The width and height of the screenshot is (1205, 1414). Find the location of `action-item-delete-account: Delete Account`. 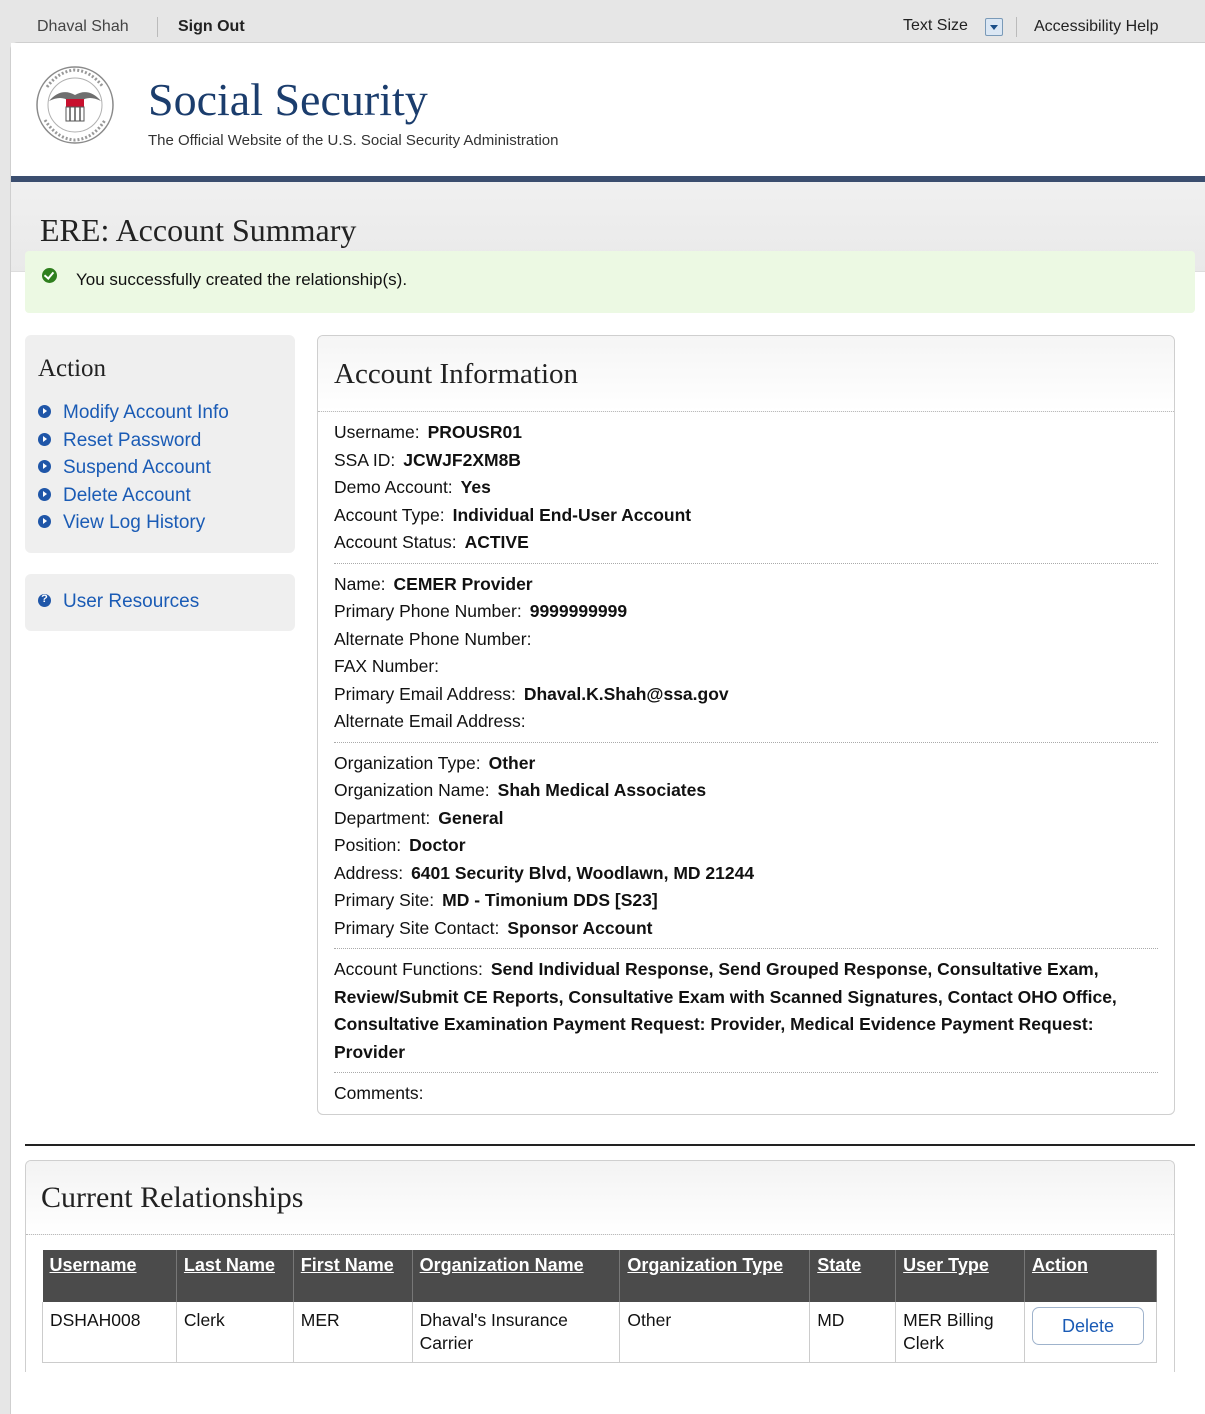

action-item-delete-account: Delete Account is located at coordinates (133, 499).